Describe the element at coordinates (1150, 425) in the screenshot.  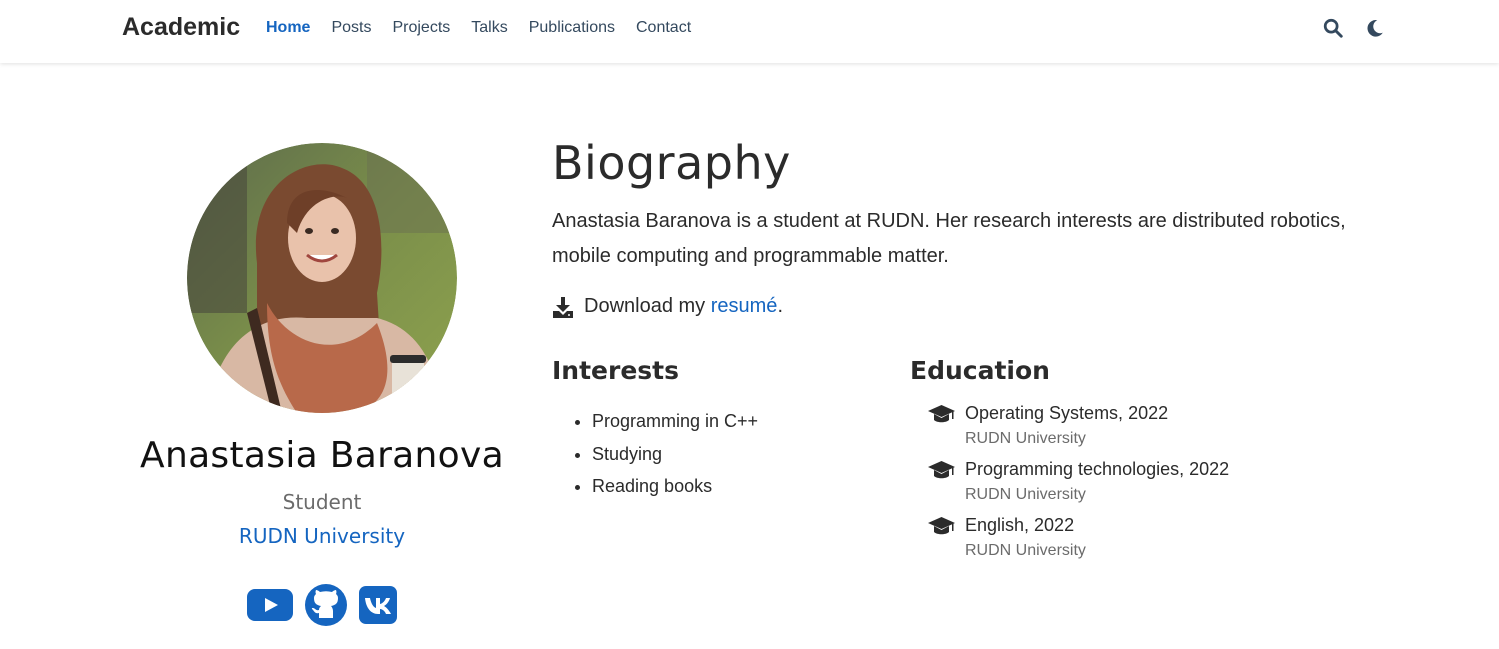
I see `list-item: Operating Systems, 2022 RUDN University` at that location.